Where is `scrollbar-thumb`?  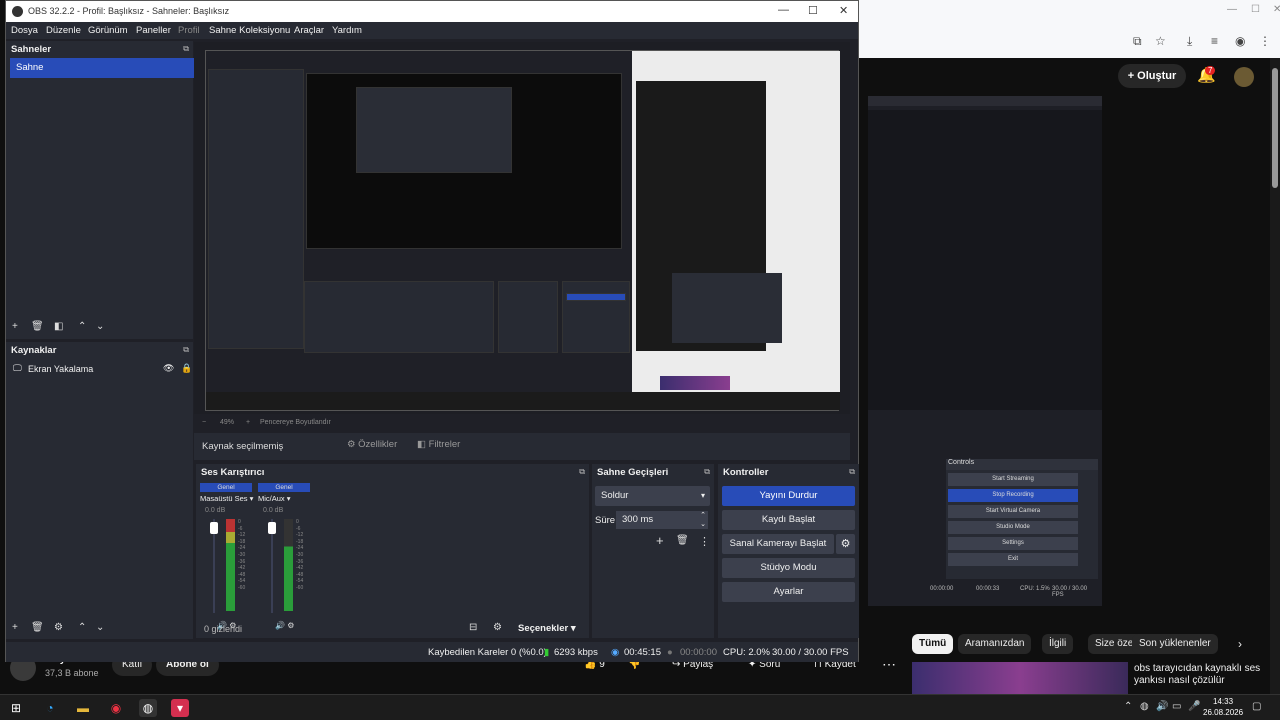 scrollbar-thumb is located at coordinates (1275, 128).